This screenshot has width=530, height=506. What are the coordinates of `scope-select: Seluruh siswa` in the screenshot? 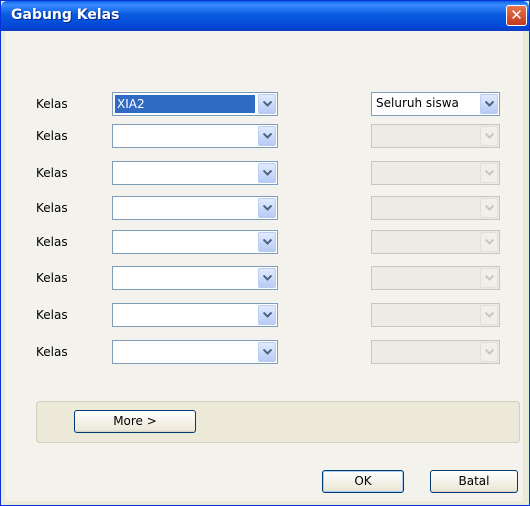 It's located at (435, 104).